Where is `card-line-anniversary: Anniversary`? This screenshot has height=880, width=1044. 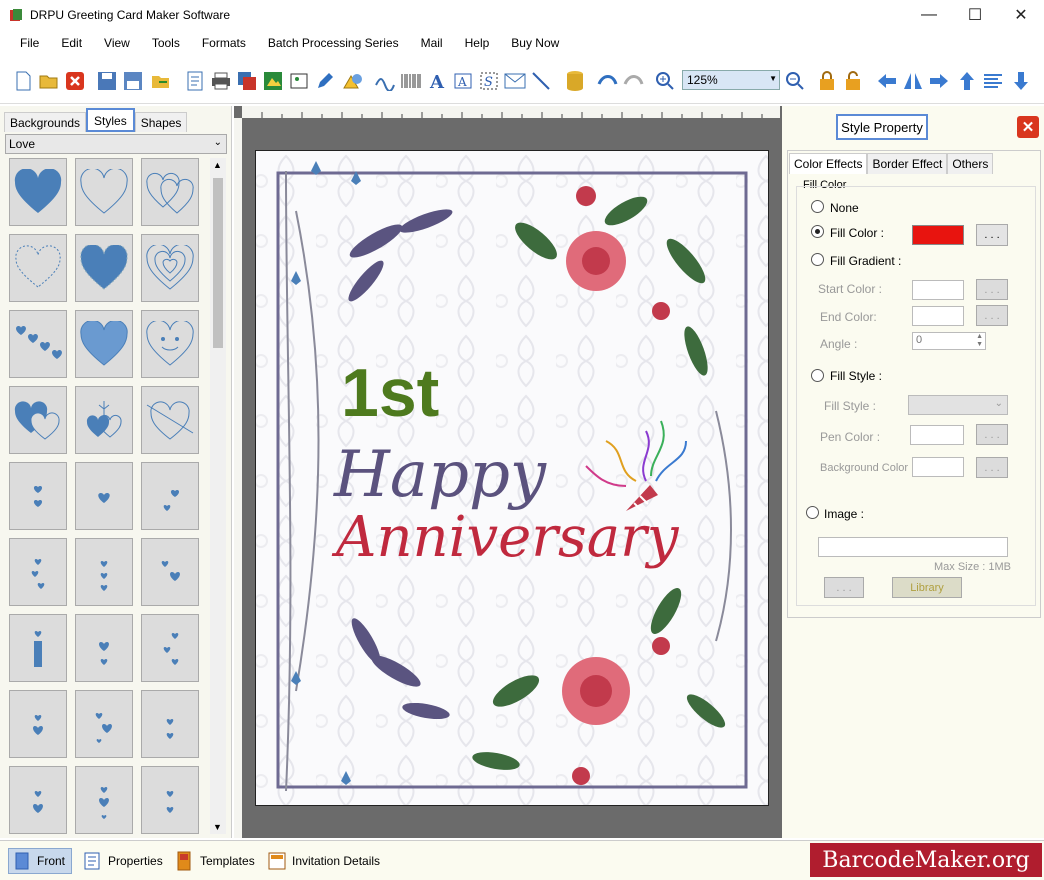 card-line-anniversary: Anniversary is located at coordinates (505, 537).